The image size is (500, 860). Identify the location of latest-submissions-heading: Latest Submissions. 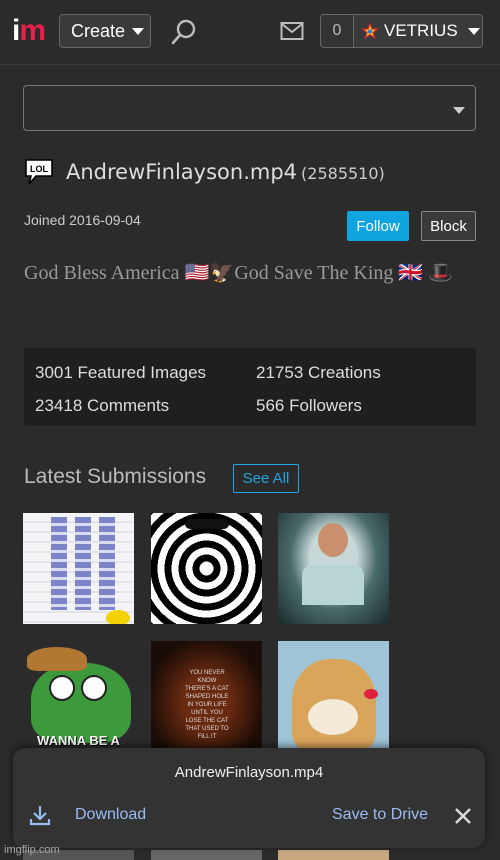
(115, 476).